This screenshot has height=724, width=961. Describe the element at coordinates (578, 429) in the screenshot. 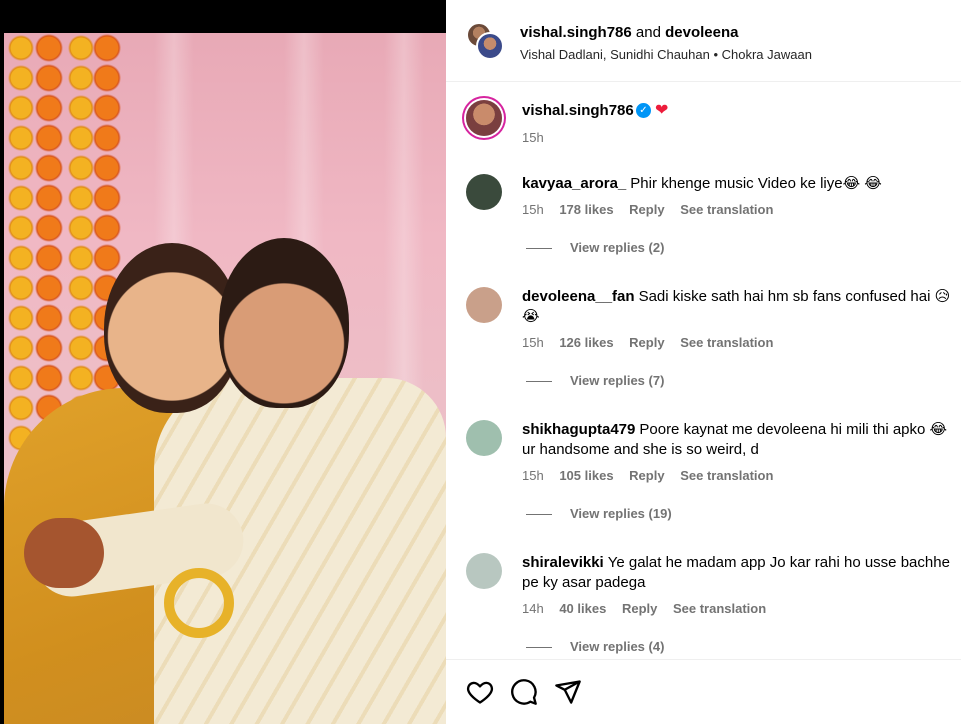

I see `comment-username: shikhagupta479` at that location.